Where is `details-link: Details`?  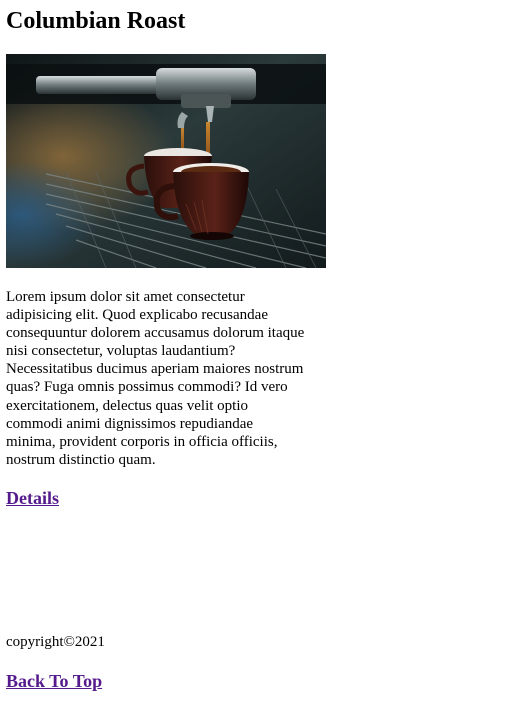
details-link: Details is located at coordinates (32, 498).